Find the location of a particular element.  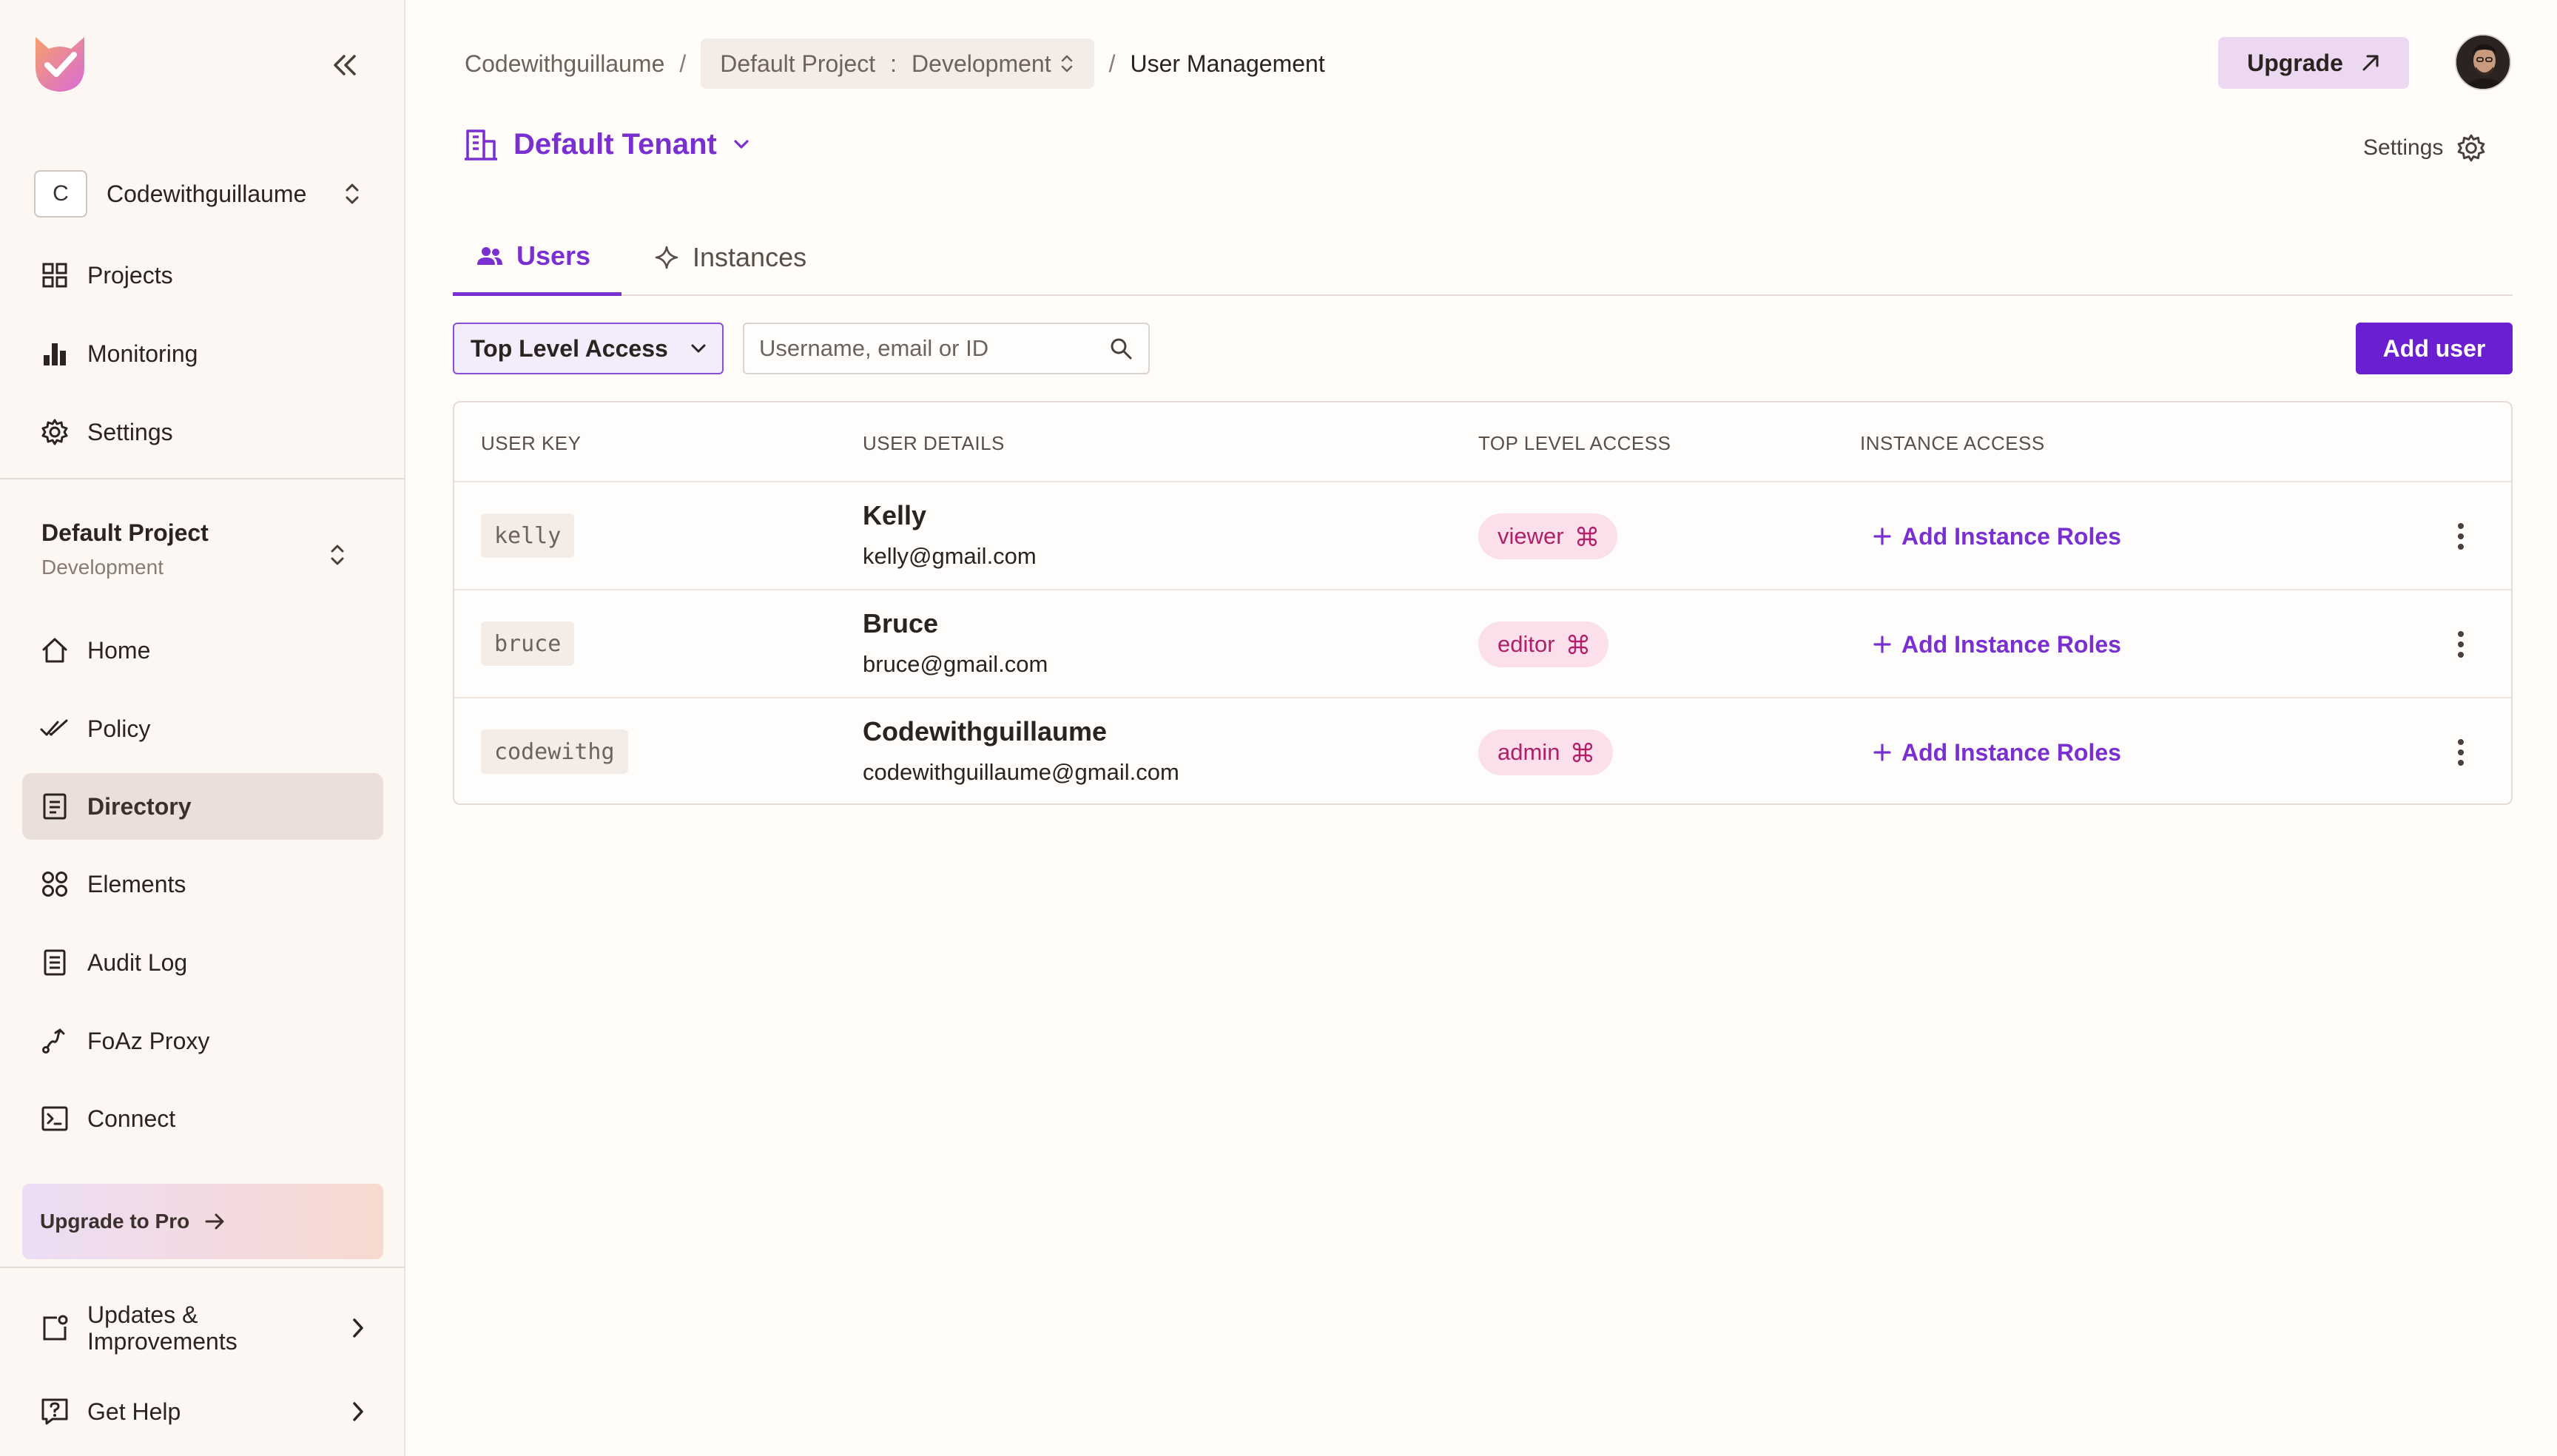

terminal-icon is located at coordinates (55, 1119).